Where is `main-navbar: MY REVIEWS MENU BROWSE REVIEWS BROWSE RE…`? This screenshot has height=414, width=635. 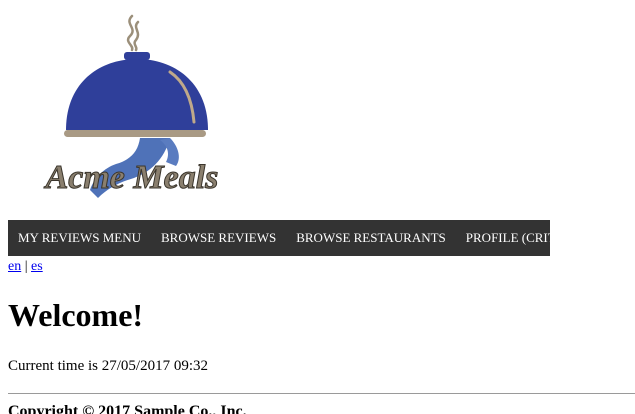 main-navbar: MY REVIEWS MENU BROWSE REVIEWS BROWSE RE… is located at coordinates (294, 238).